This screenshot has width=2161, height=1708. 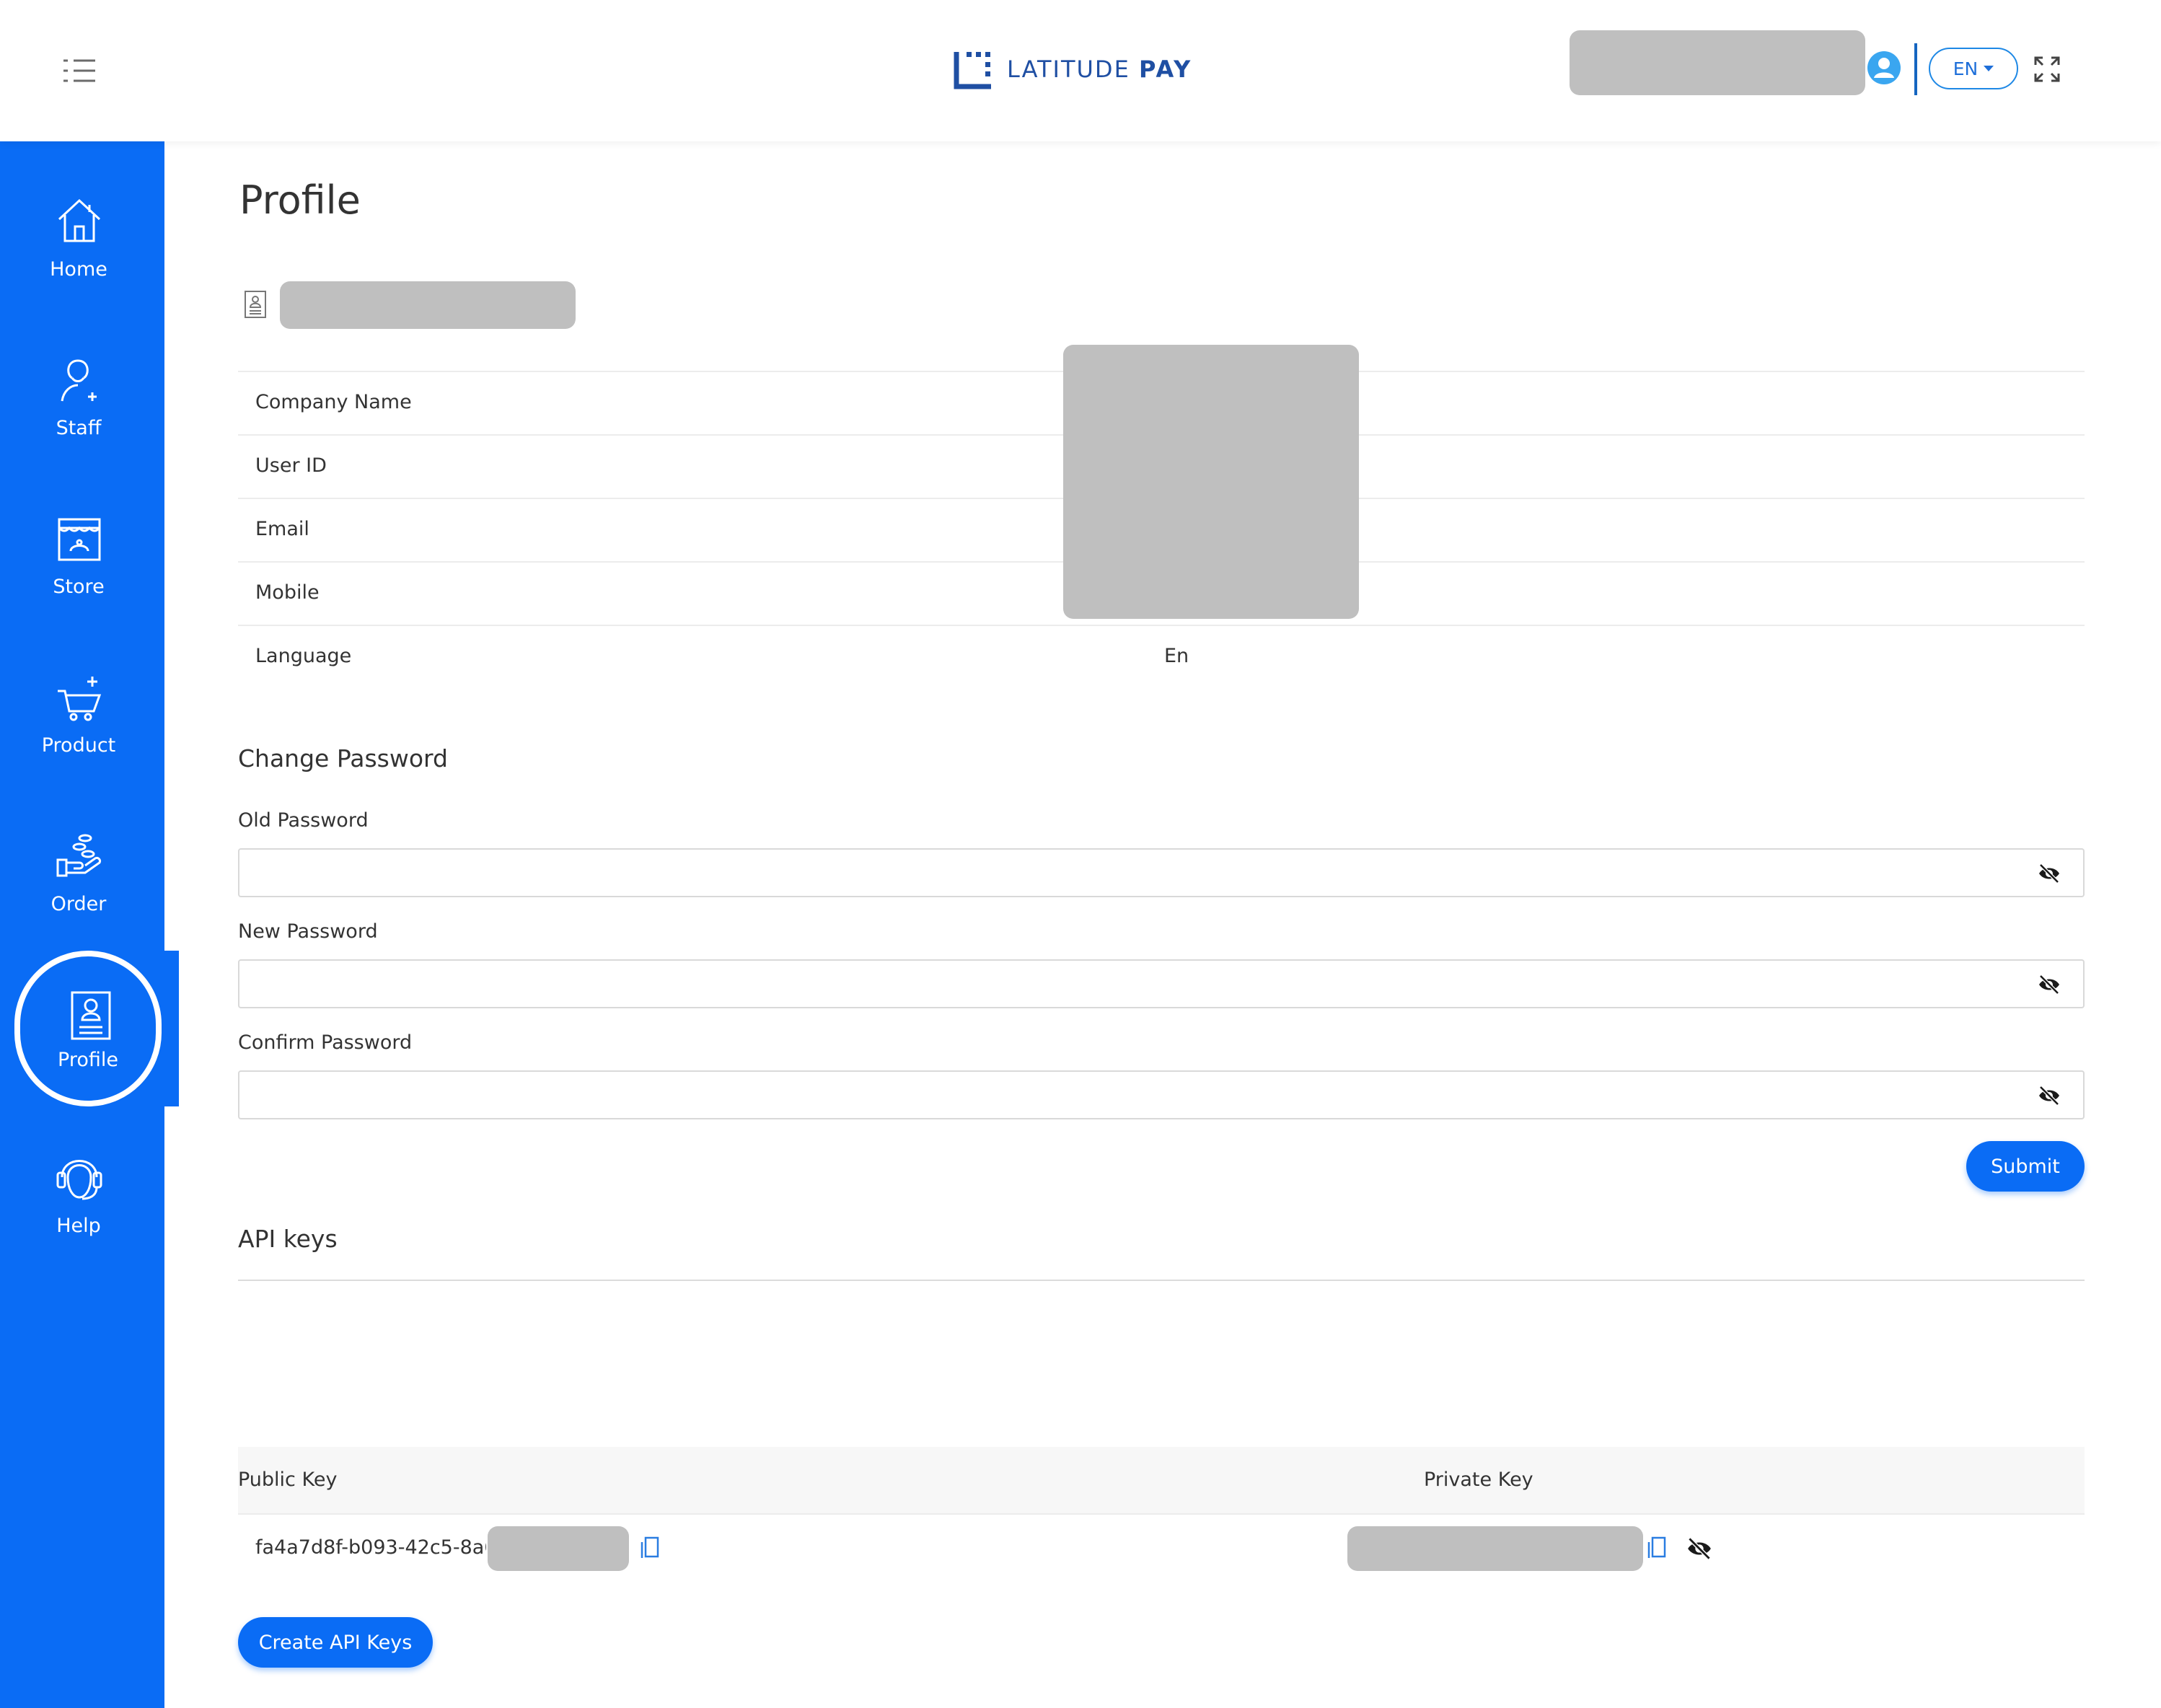 I want to click on sidebar-item-help: Help, so click(x=82, y=1216).